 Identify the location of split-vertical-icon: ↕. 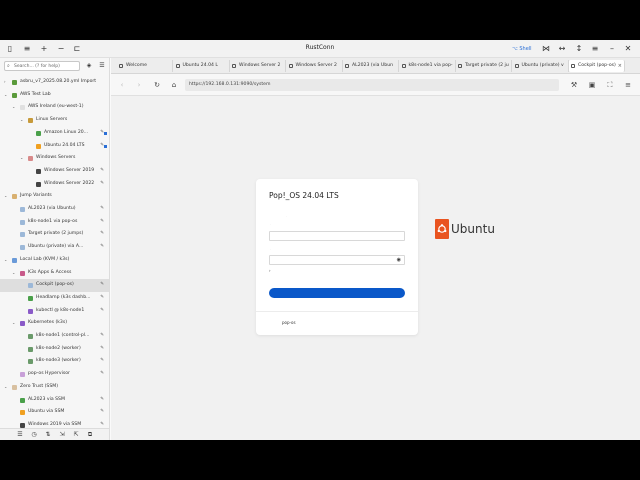
(579, 49).